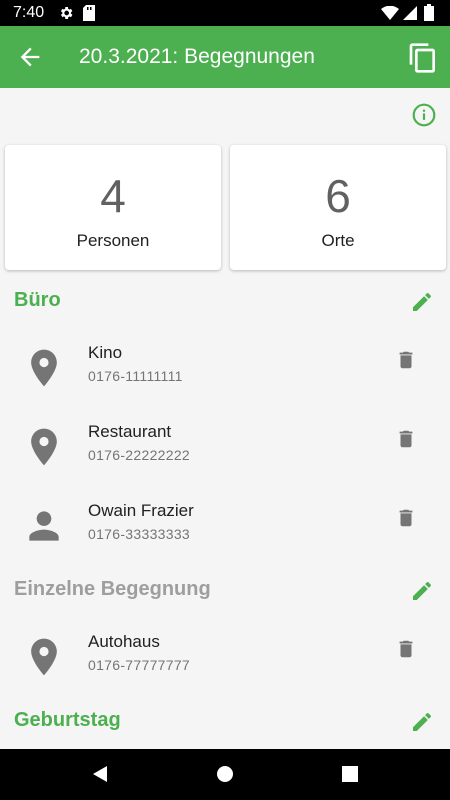 Image resolution: width=450 pixels, height=800 pixels. Describe the element at coordinates (225, 446) in the screenshot. I see `list-item: Restaurant 0176-22222222` at that location.